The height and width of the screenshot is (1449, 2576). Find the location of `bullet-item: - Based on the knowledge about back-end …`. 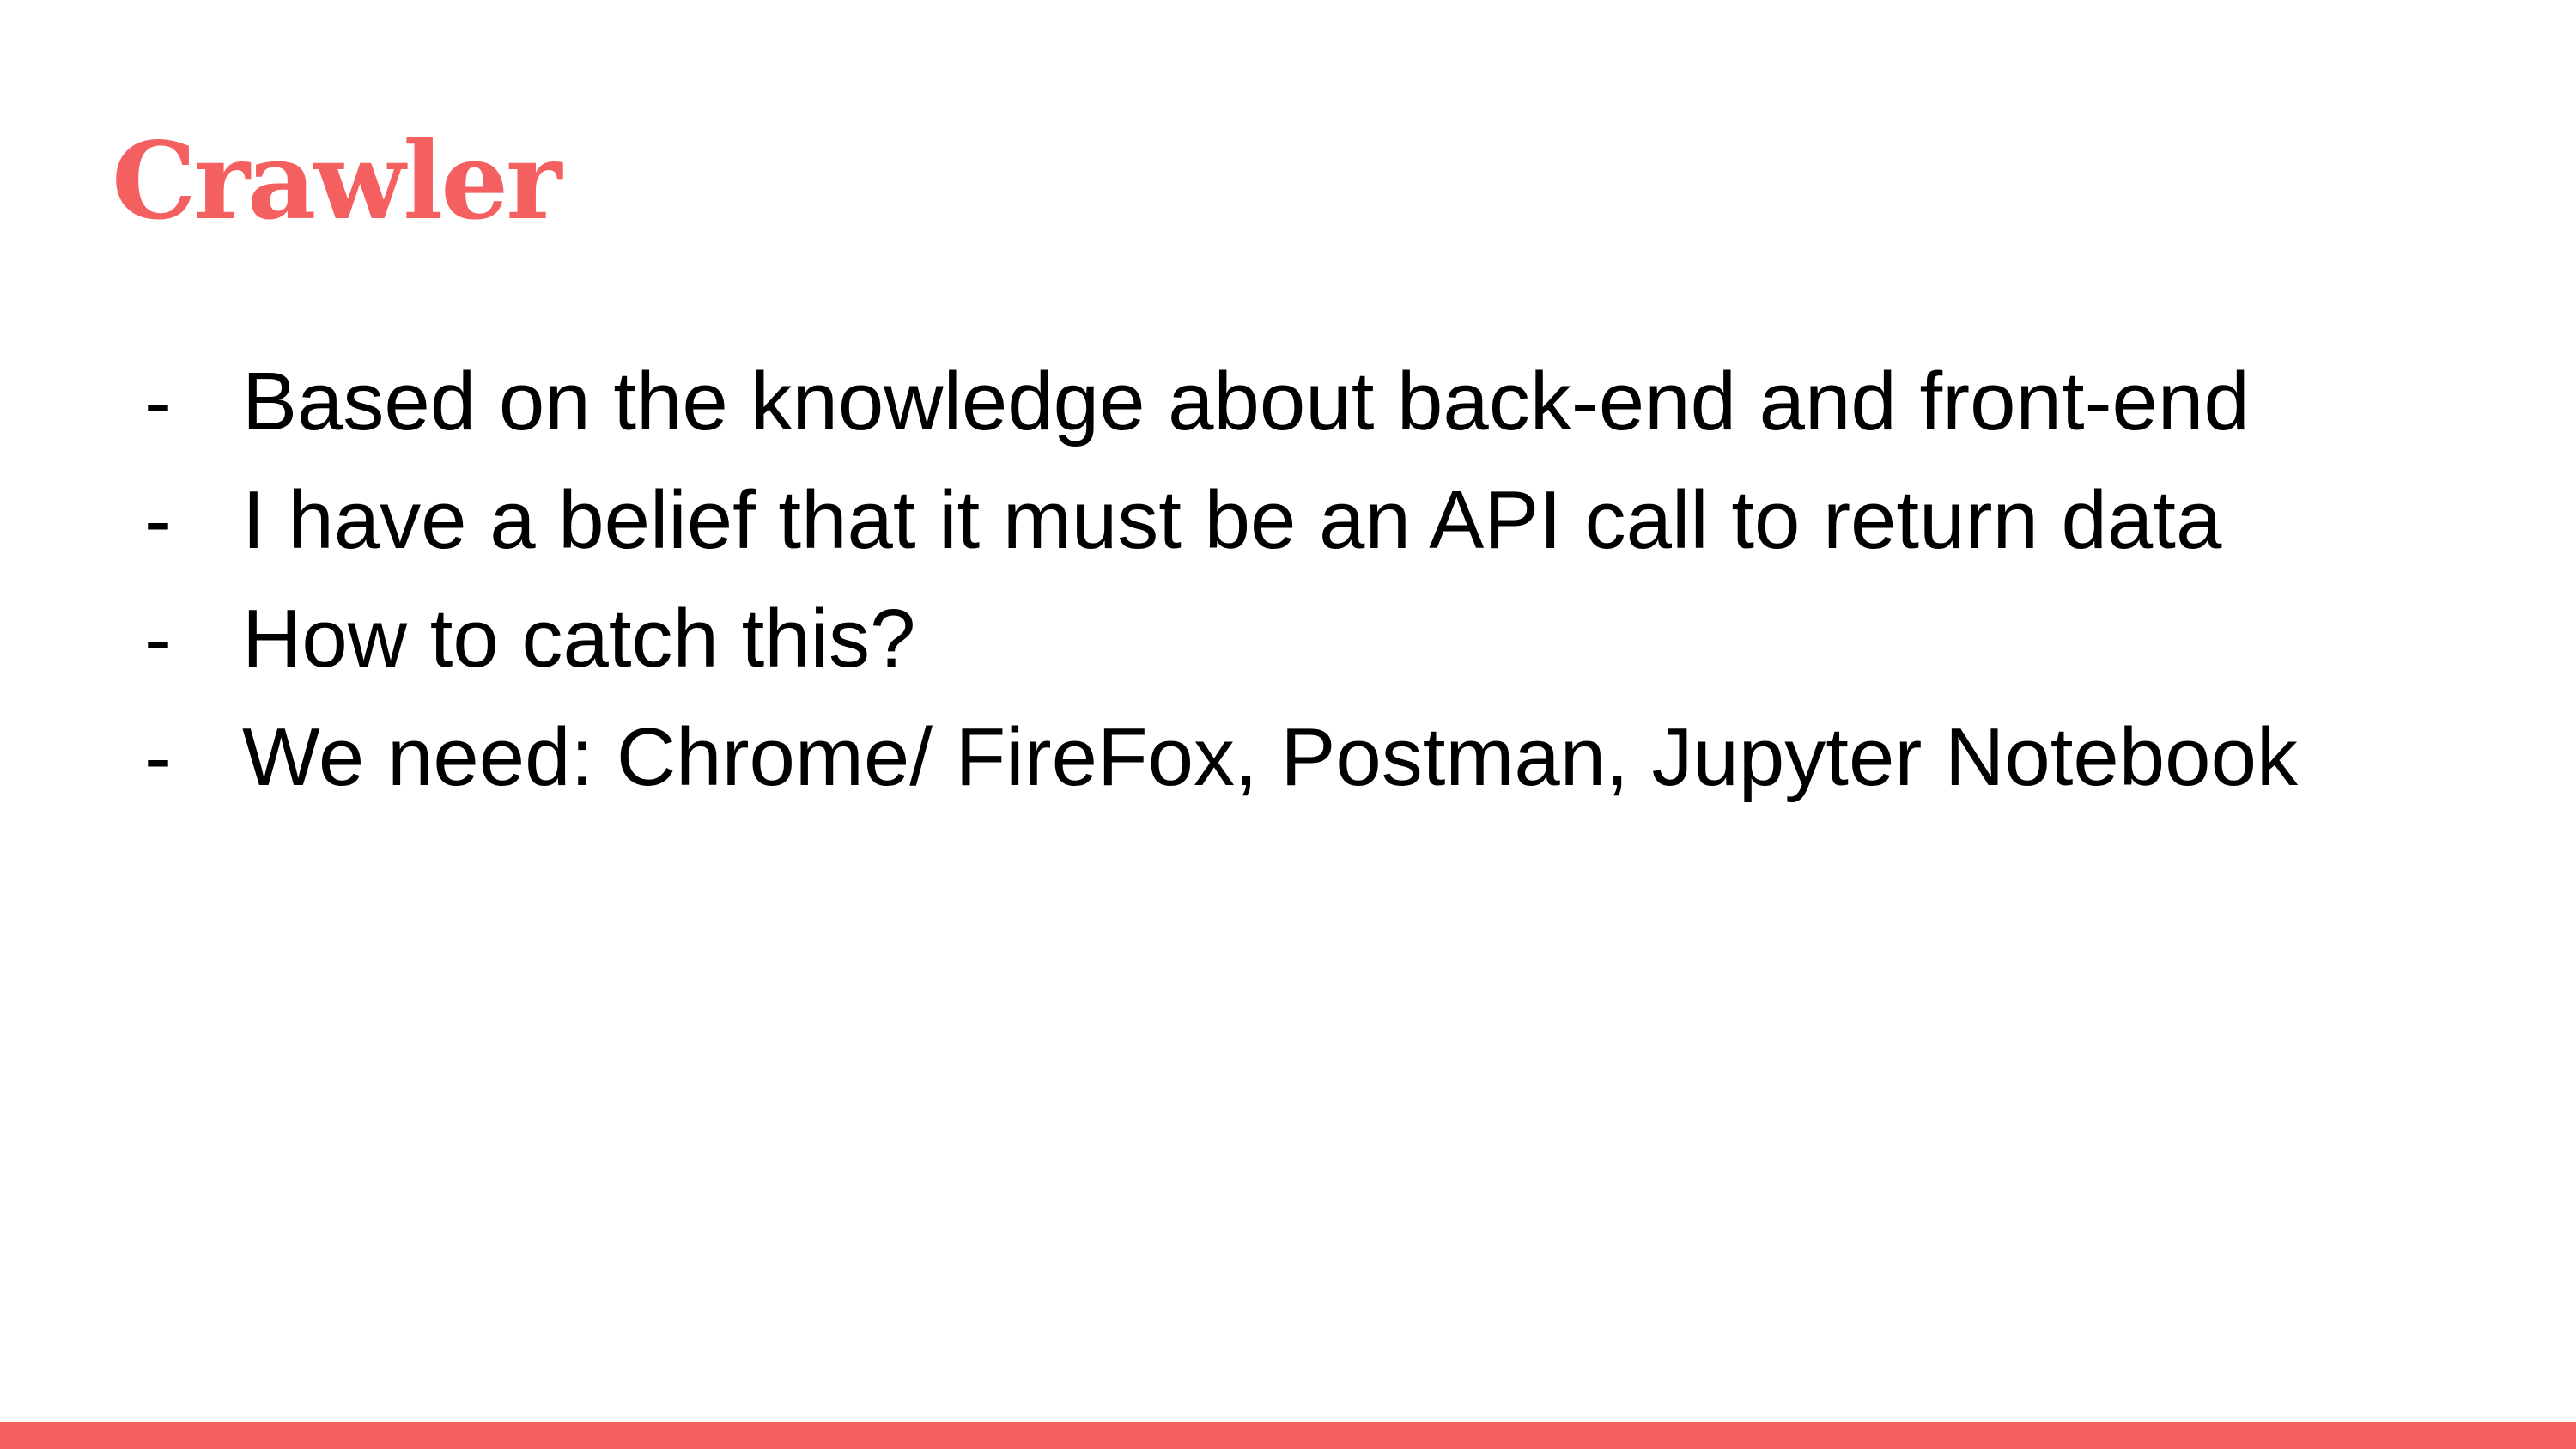

bullet-item: - Based on the knowledge about back-end … is located at coordinates (1221, 409).